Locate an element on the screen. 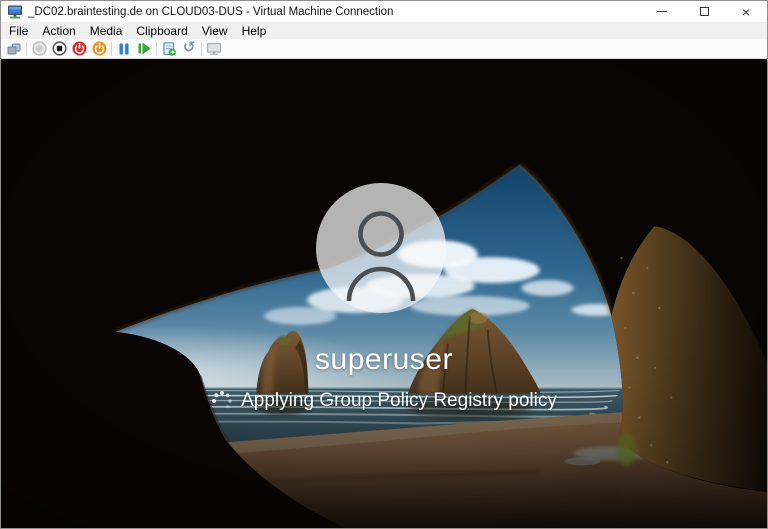  status-row: Applying Group Policy Registry policy is located at coordinates (384, 401).